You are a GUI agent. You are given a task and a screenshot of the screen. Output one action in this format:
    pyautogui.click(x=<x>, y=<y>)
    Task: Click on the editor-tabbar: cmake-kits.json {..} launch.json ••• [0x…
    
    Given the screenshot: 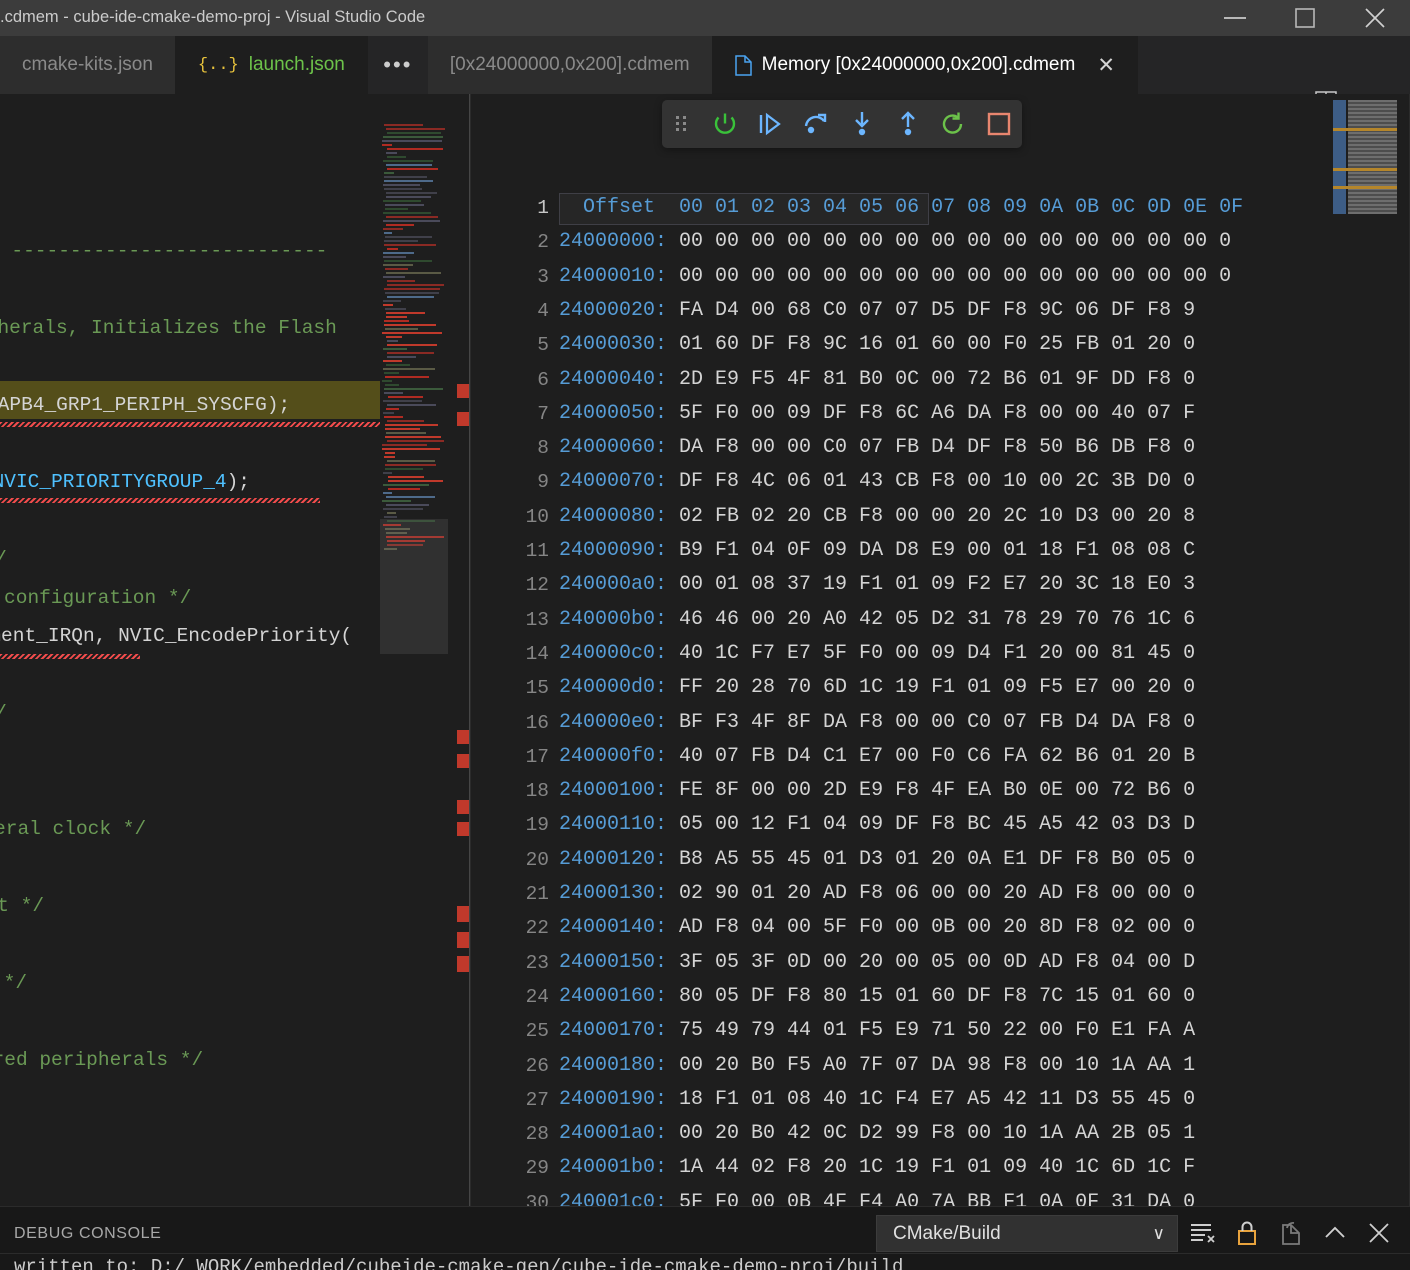 What is the action you would take?
    pyautogui.click(x=705, y=83)
    